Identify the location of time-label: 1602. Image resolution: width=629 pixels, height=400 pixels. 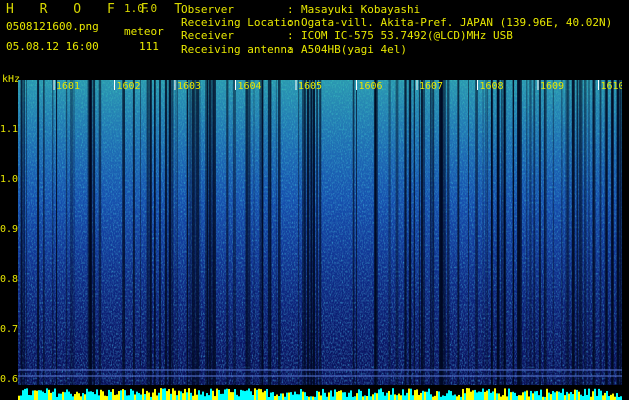
(129, 86).